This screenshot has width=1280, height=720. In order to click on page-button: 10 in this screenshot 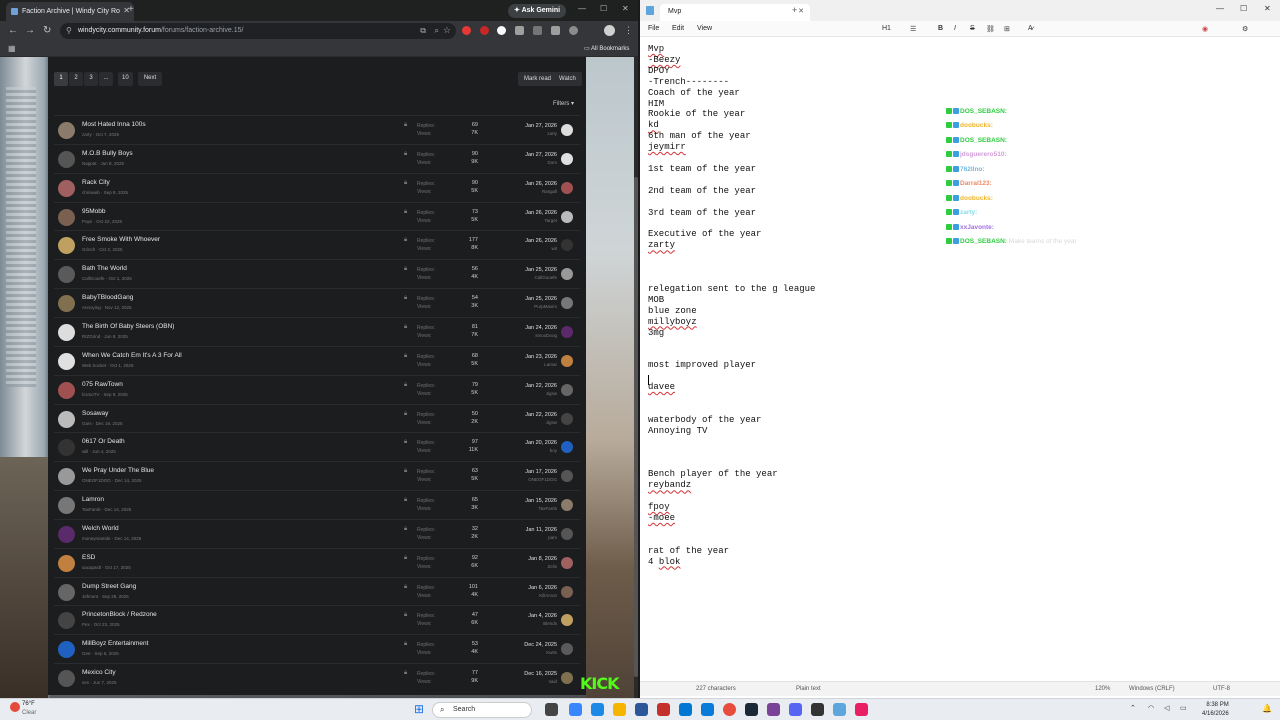, I will do `click(125, 79)`.